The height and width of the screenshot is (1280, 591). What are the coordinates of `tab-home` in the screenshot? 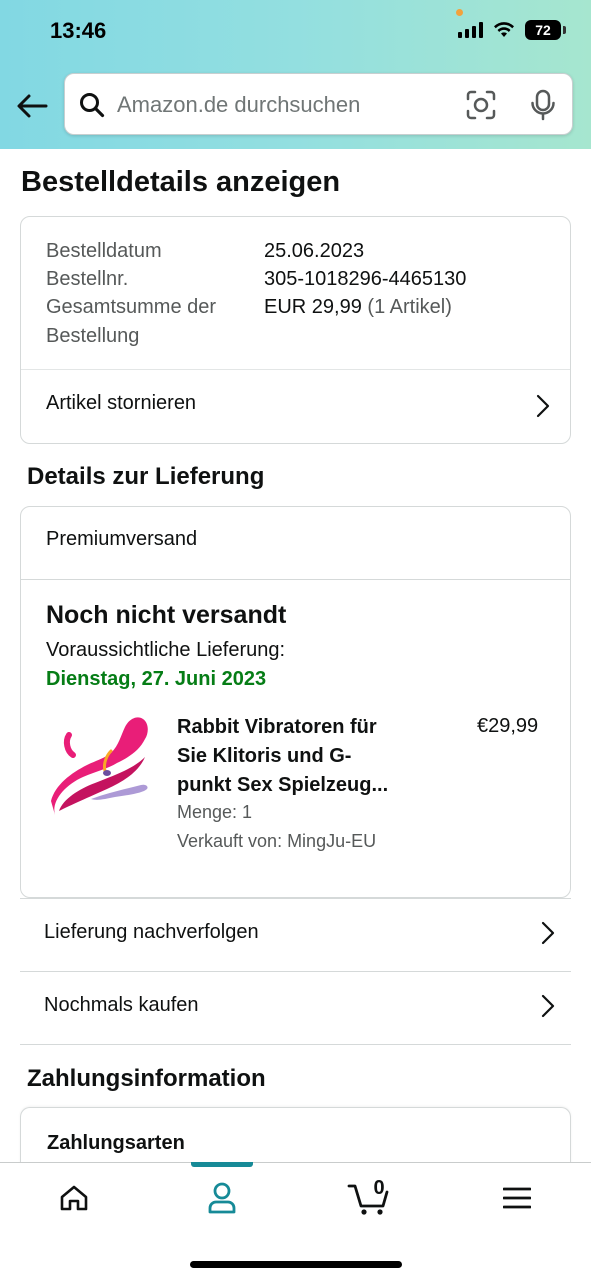 It's located at (74, 1198).